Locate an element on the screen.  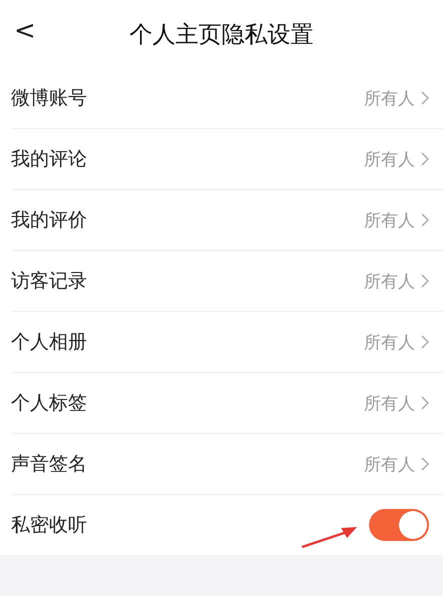
setting-label: 我的评论 is located at coordinates (49, 159).